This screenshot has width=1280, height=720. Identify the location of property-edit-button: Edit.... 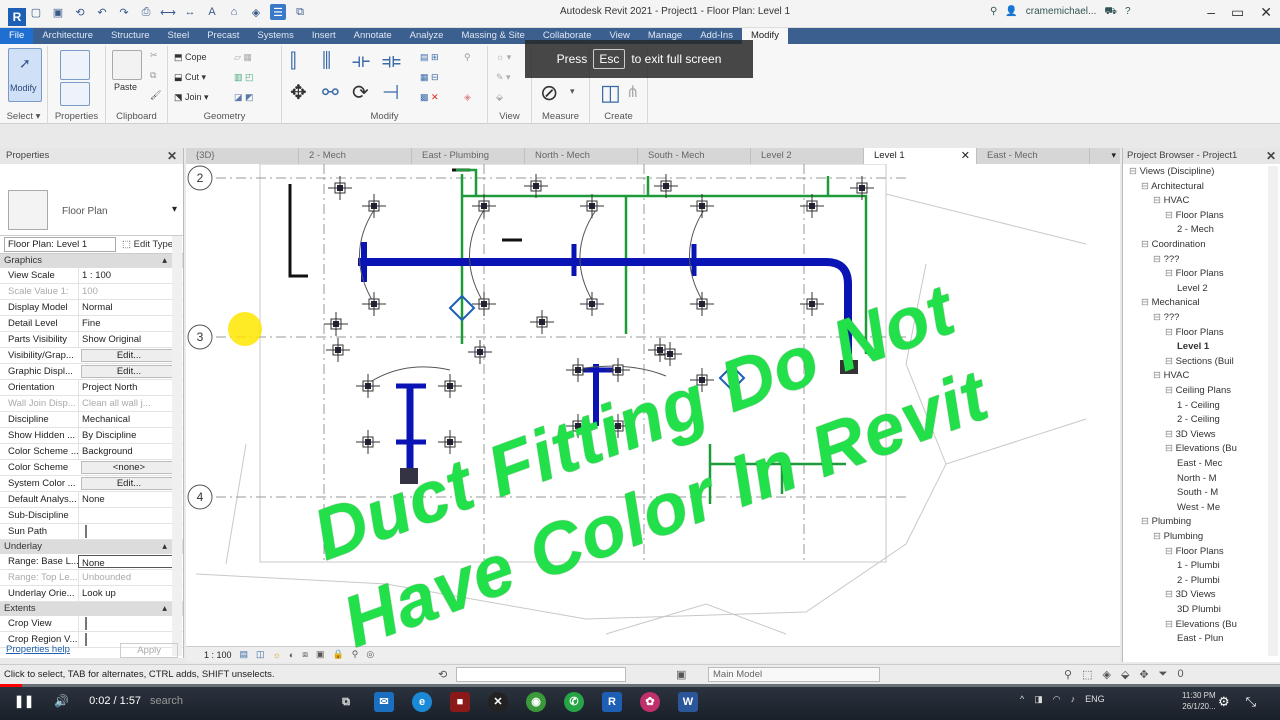
(129, 483).